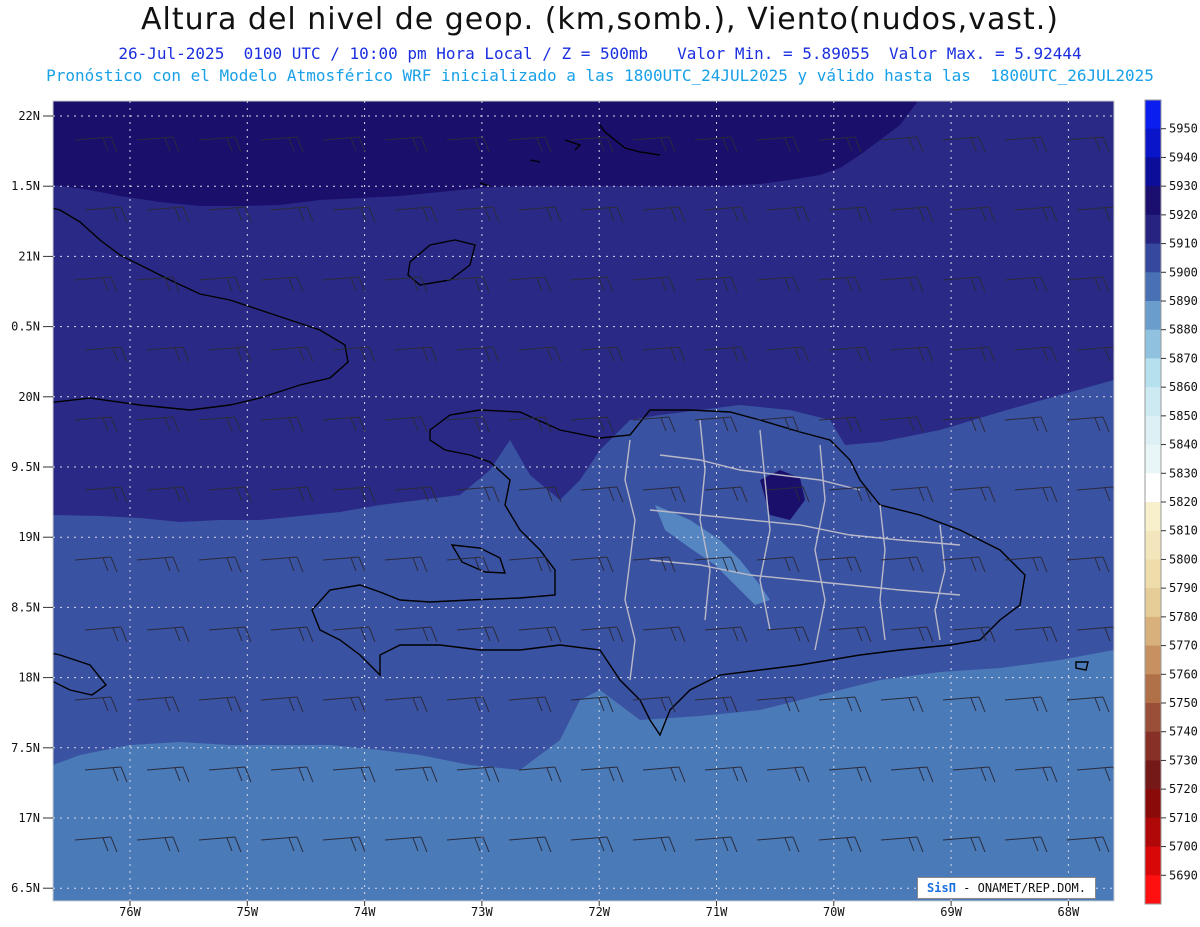 Image resolution: width=1200 pixels, height=927 pixels. Describe the element at coordinates (29, 256) in the screenshot. I see `lat-tick-label: 21N` at that location.